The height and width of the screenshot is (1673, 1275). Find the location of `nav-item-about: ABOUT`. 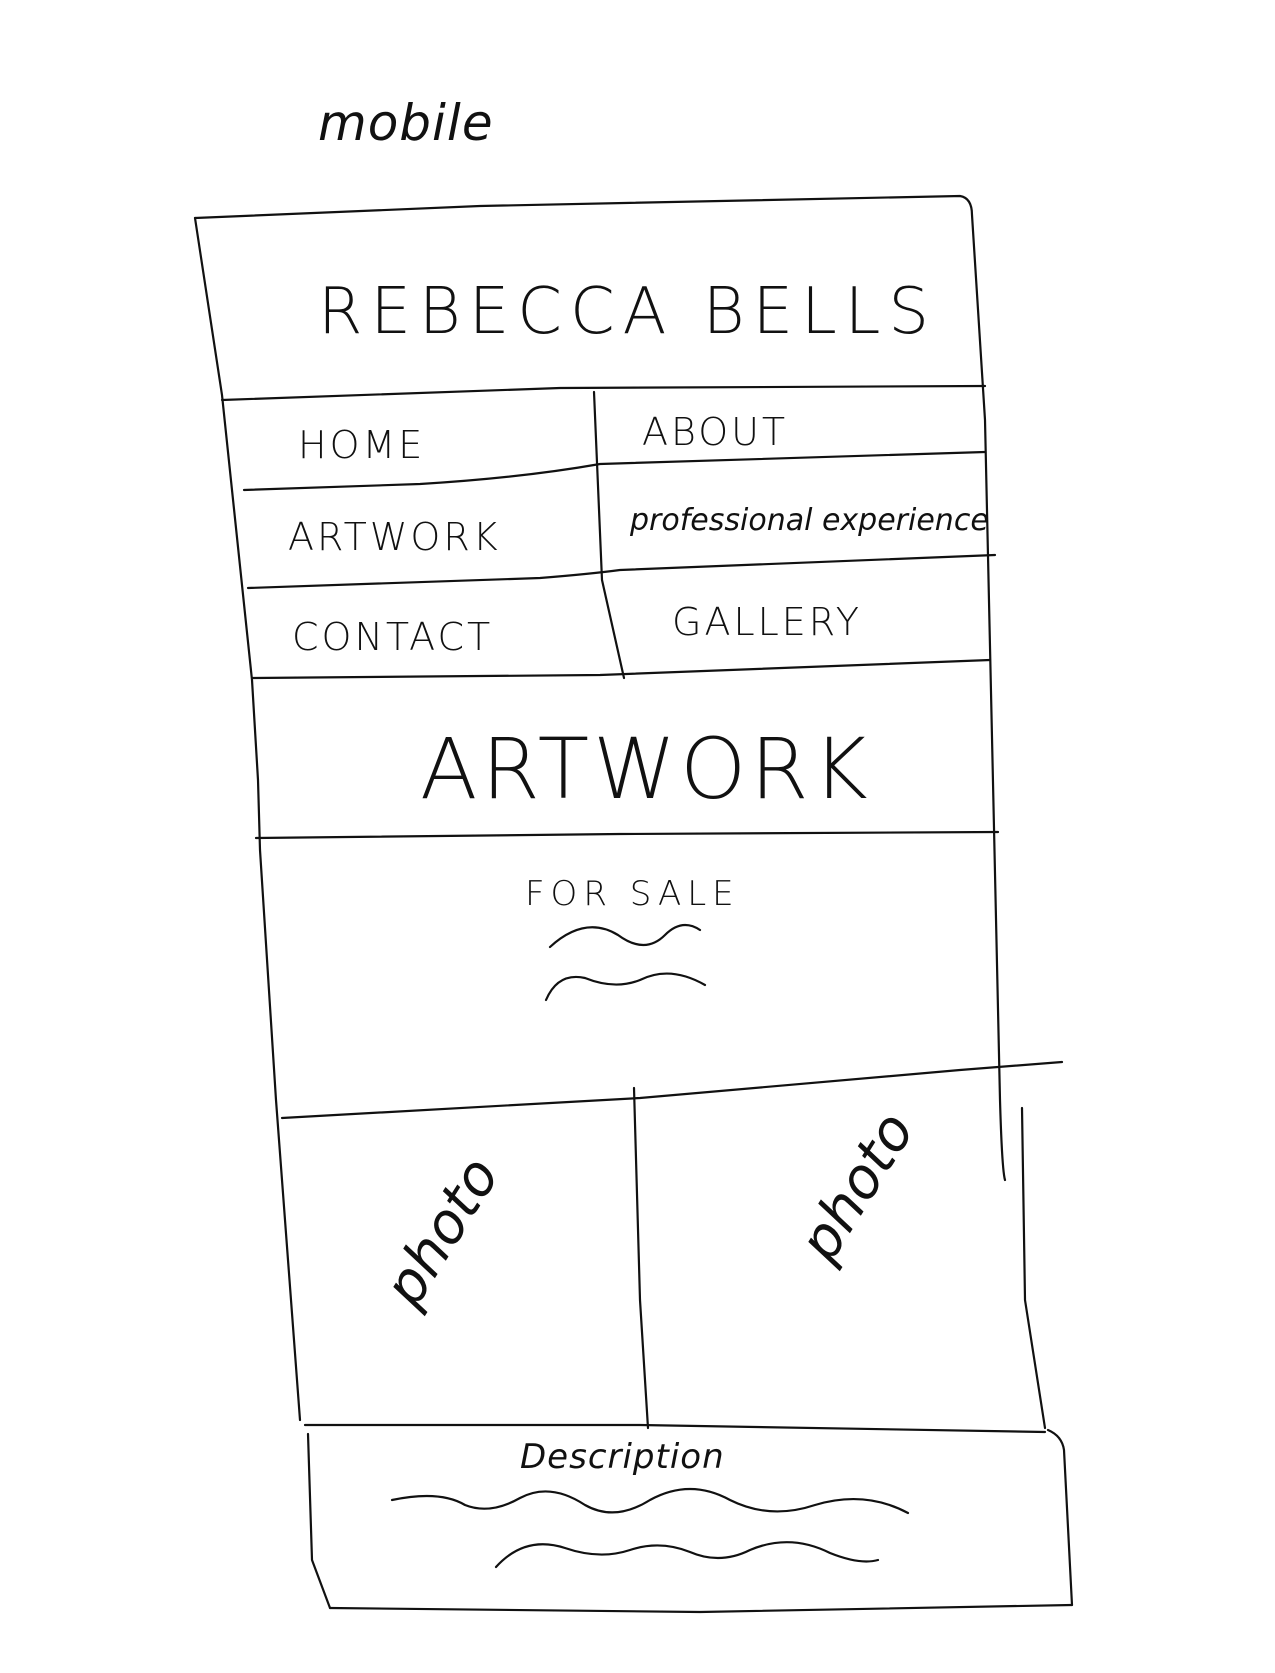

nav-item-about: ABOUT is located at coordinates (715, 432).